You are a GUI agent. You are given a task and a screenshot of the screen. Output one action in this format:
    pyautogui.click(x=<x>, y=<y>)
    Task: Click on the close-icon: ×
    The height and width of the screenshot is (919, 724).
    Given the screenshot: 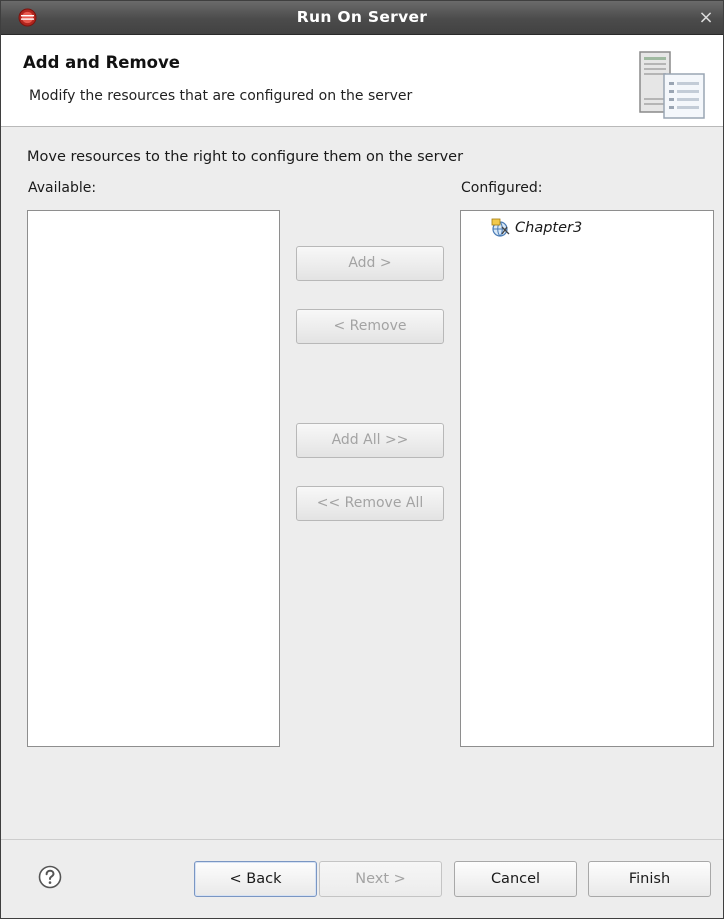 What is the action you would take?
    pyautogui.click(x=706, y=18)
    